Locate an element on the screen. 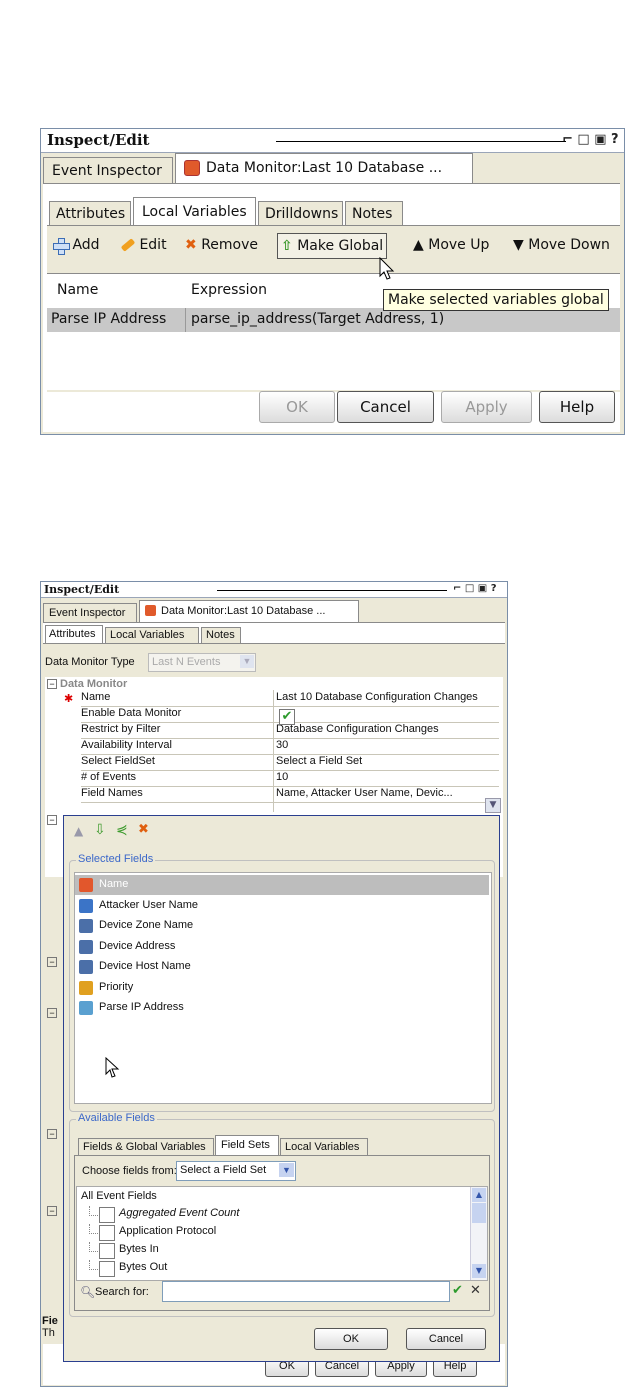 The image size is (634, 1396). avail-tab-local-variables-label: Local Variables is located at coordinates (322, 1147).